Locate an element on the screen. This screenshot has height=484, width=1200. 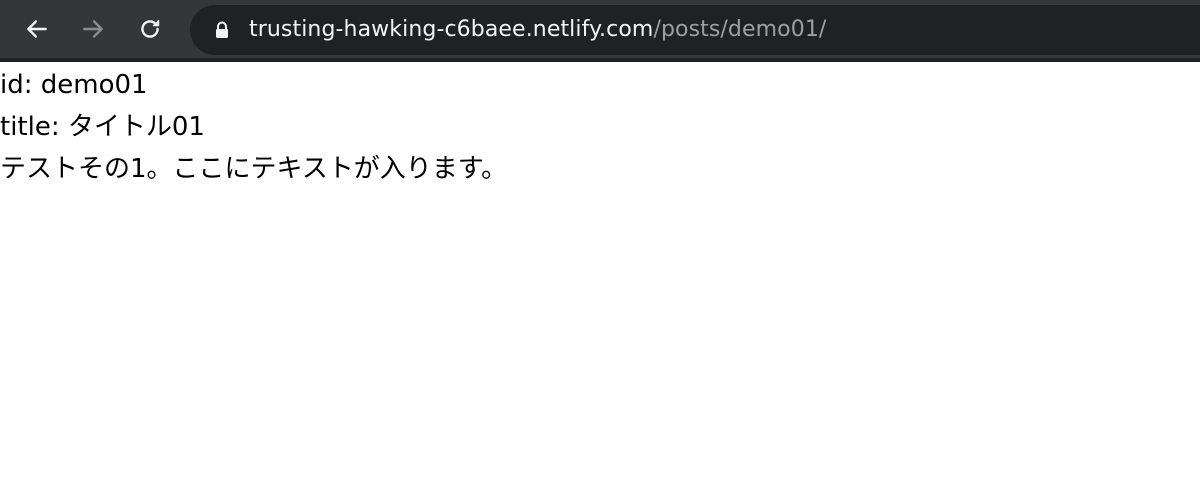
reload-icon is located at coordinates (150, 28).